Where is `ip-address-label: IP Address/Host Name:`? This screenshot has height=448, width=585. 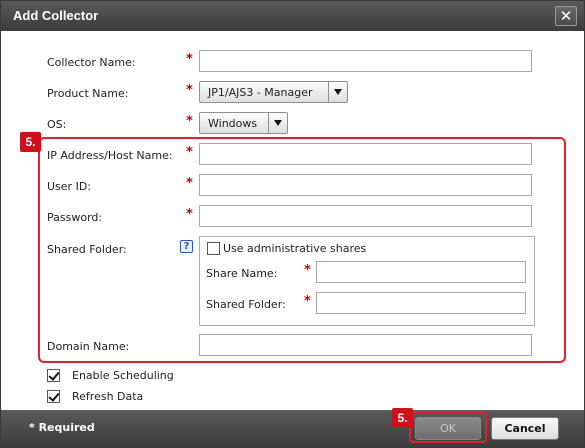
ip-address-label: IP Address/Host Name: is located at coordinates (110, 155).